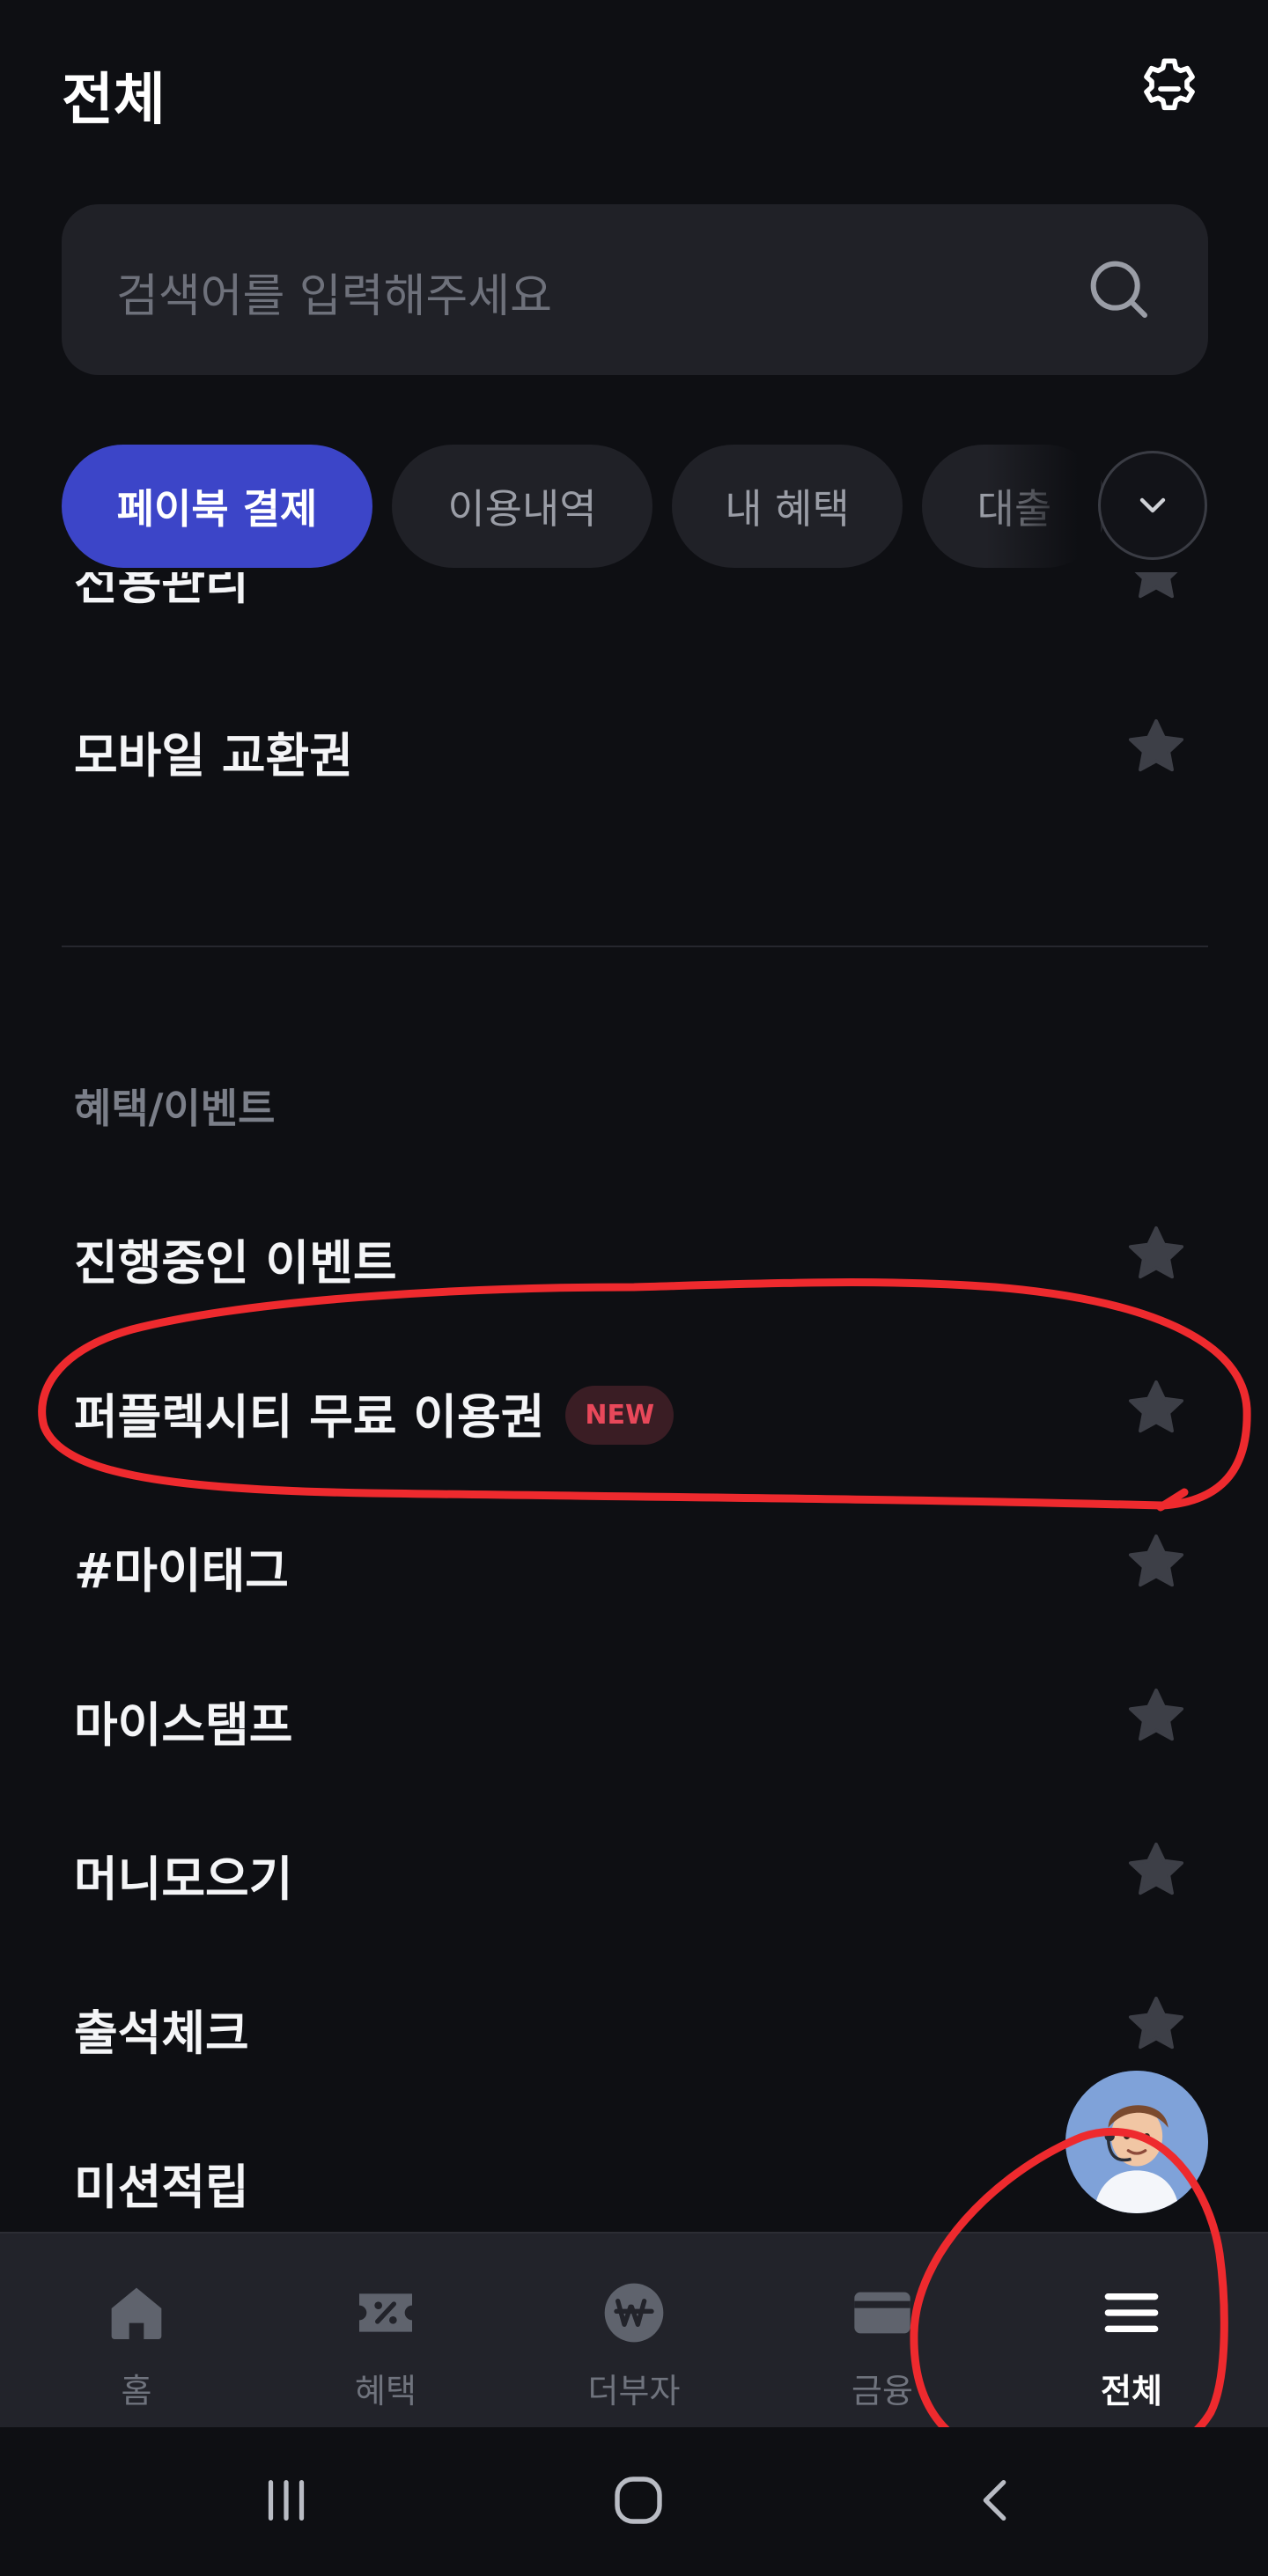 The image size is (1268, 2576). What do you see at coordinates (787, 507) in the screenshot?
I see `chip-benefits: 내 혜택` at bounding box center [787, 507].